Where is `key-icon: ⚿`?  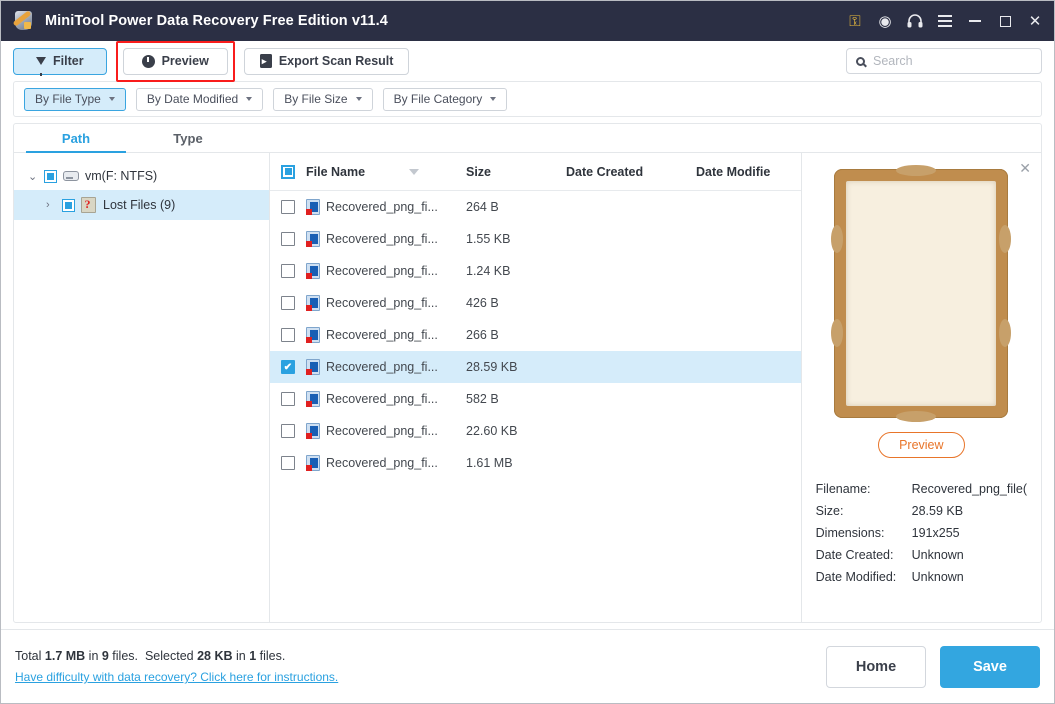
key-icon: ⚿ is located at coordinates (855, 21).